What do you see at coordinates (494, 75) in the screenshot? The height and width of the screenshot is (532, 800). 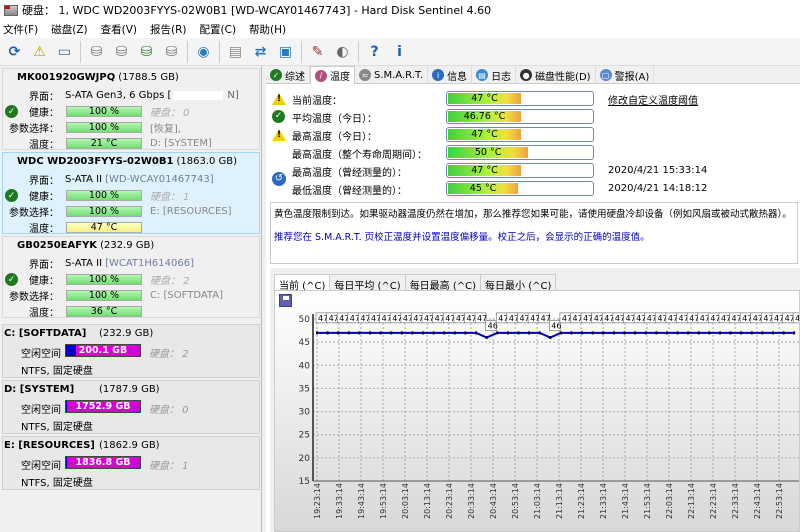 I see `tab-log: ▤ 日志` at bounding box center [494, 75].